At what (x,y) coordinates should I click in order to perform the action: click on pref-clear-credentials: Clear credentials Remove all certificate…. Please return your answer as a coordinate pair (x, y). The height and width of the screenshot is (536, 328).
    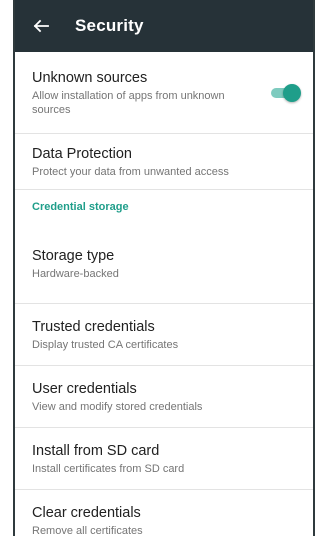
    Looking at the image, I should click on (164, 513).